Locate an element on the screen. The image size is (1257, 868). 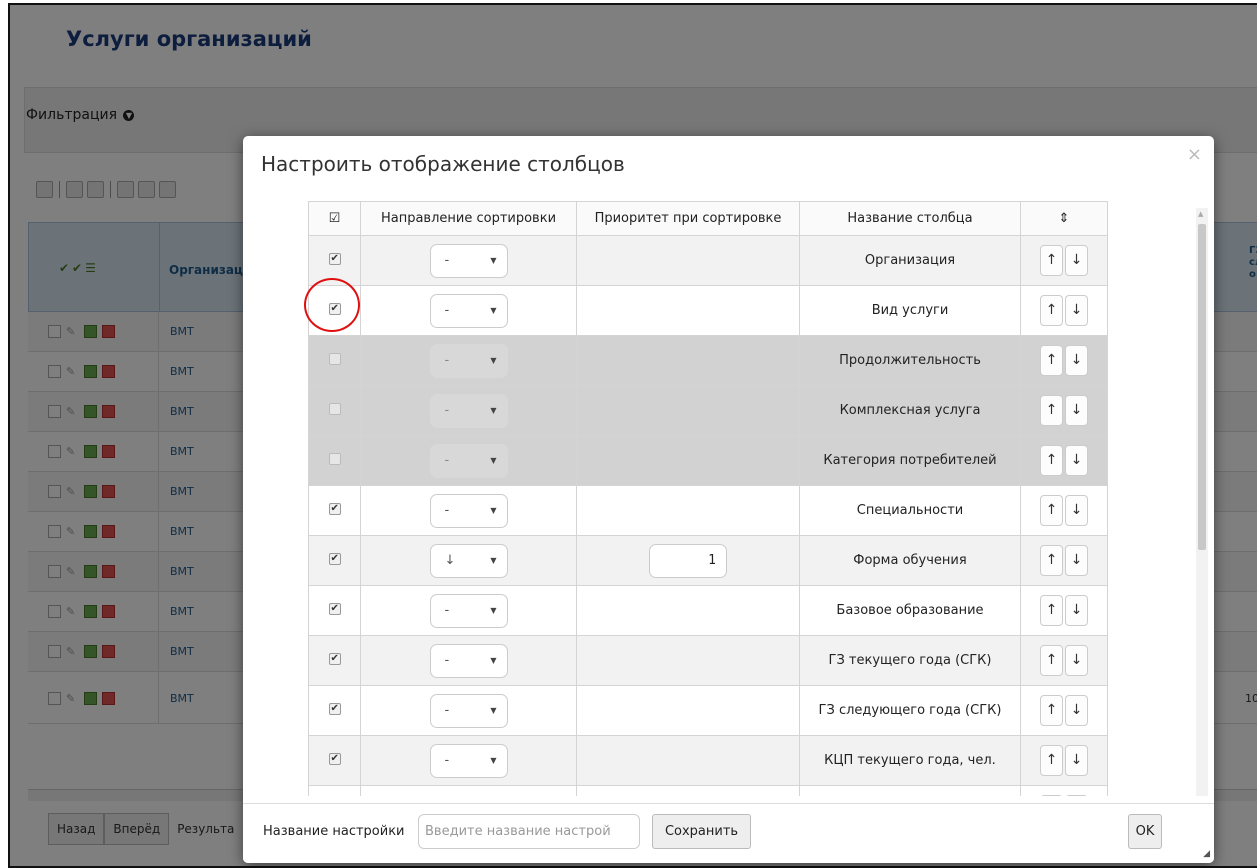
setting-name-input: Введите название настрой is located at coordinates (529, 831).